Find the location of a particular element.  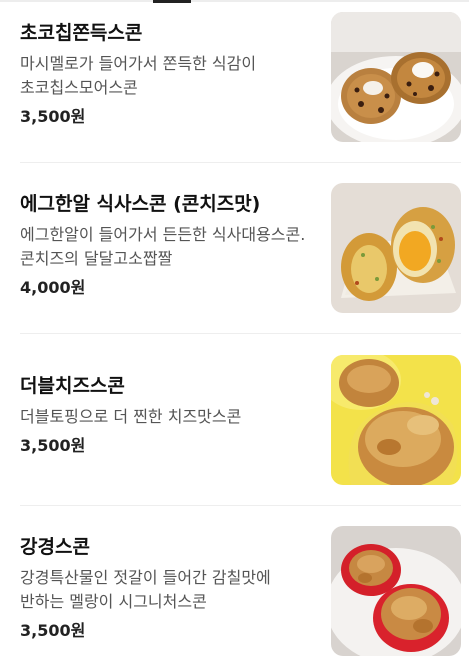

menu-item-description: 강경특산물인 젓갈이 들어간 감칠맛에 반하는 멜랑이 시그니처스콘 is located at coordinates (145, 589).